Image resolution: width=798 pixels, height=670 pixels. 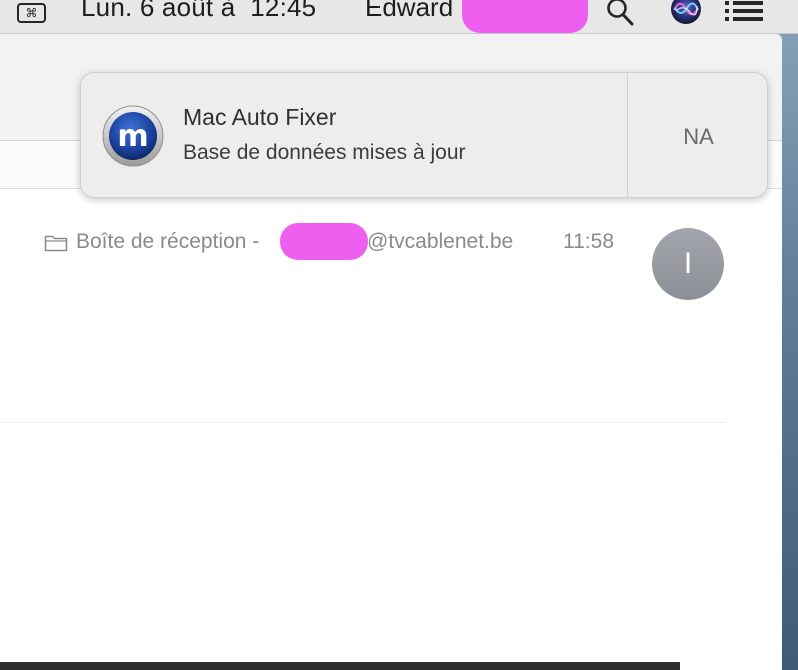 What do you see at coordinates (260, 117) in the screenshot?
I see `notification-app-name: Mac Auto Fixer` at bounding box center [260, 117].